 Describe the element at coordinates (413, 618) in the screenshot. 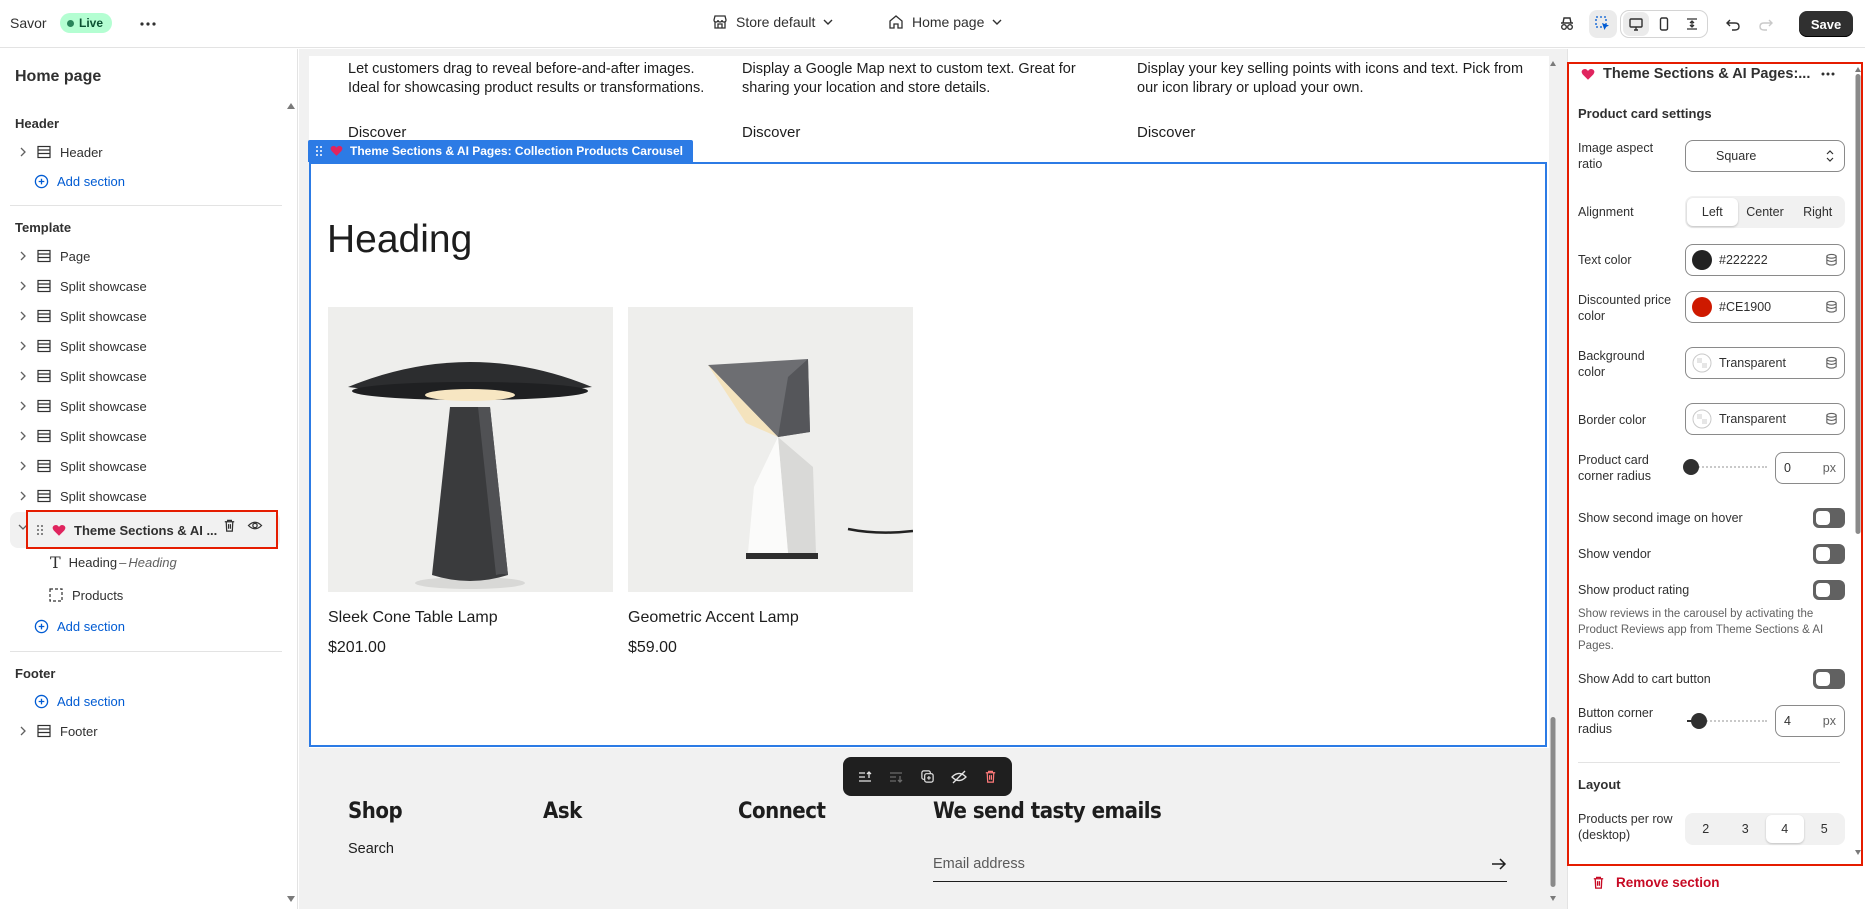

I see `product-name: Sleek Cone Table Lamp` at that location.